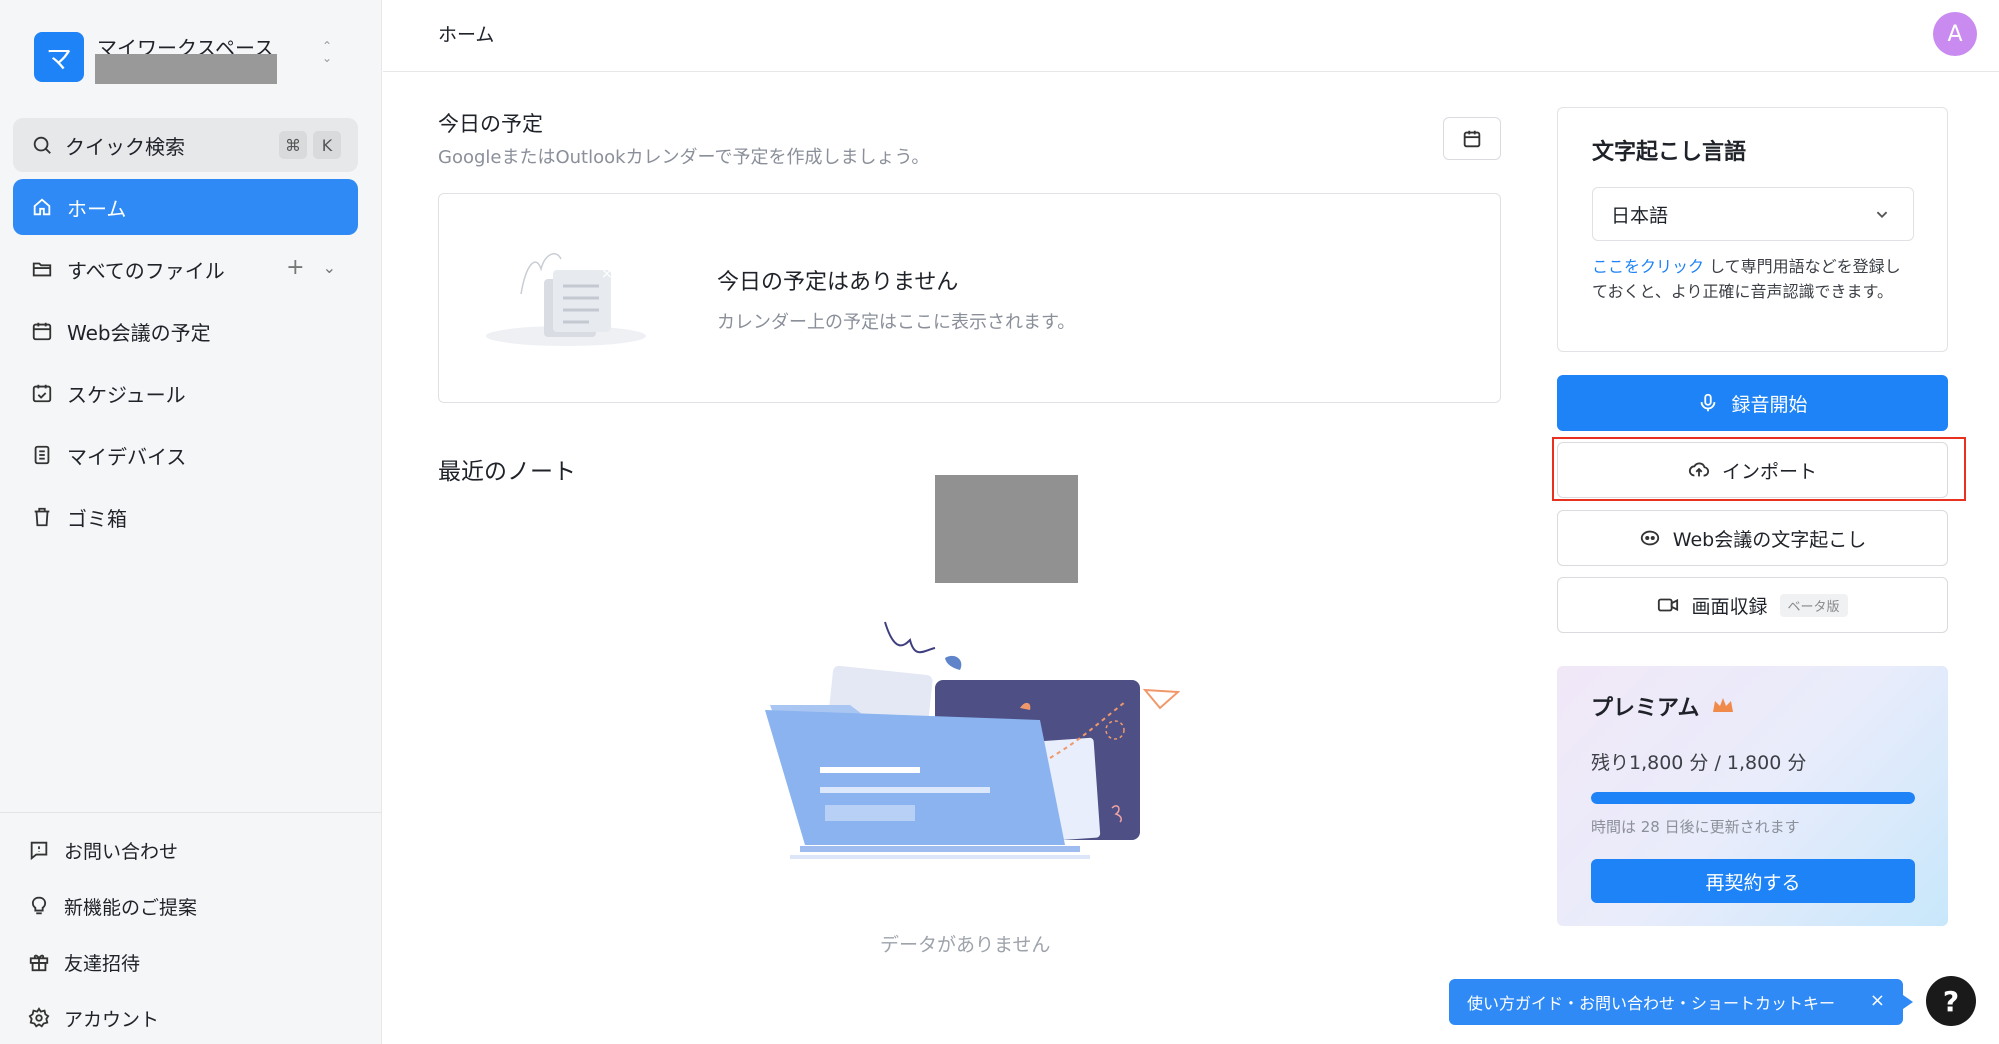  Describe the element at coordinates (969, 298) in the screenshot. I see `today-schedule-empty: × 今日の予定はありません カレンダー上の予定はここに表示されます。` at that location.